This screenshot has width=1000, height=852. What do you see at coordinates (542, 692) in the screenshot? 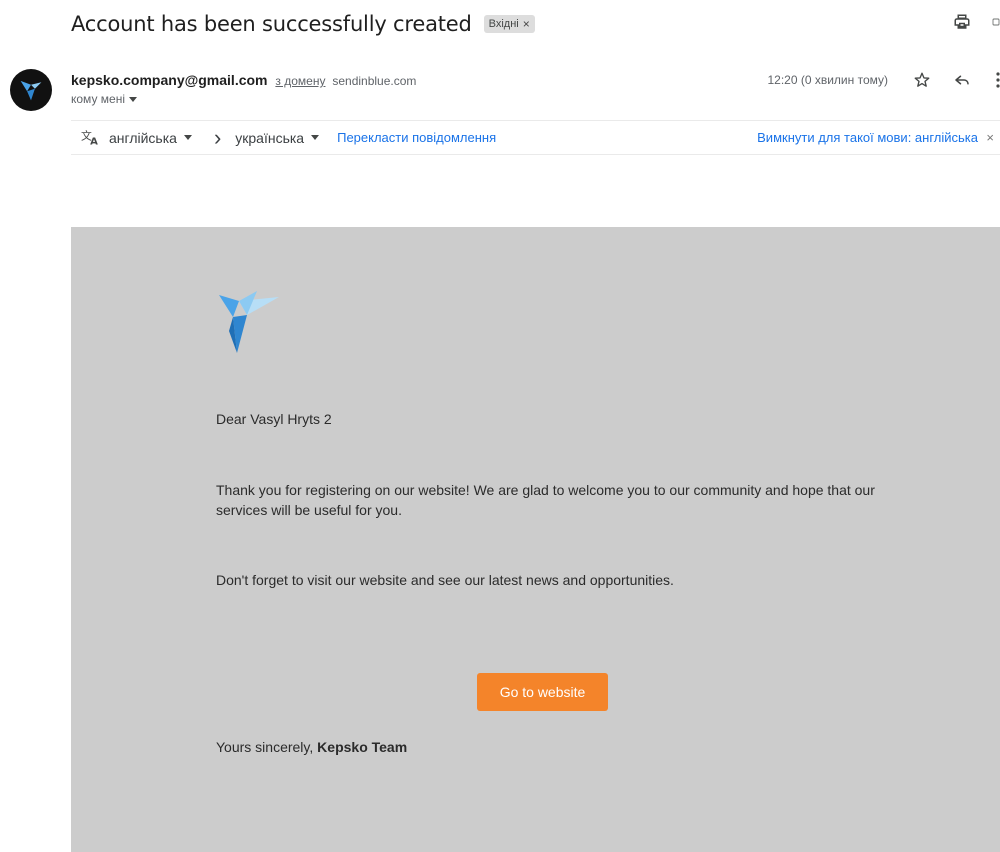
I see `go-to-website-button: Go to website` at bounding box center [542, 692].